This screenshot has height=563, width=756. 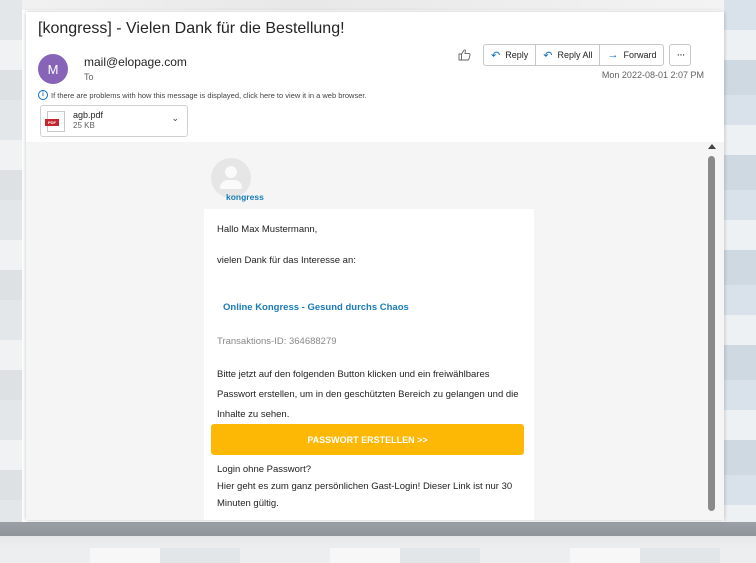 I want to click on reply-label: Reply, so click(x=517, y=55).